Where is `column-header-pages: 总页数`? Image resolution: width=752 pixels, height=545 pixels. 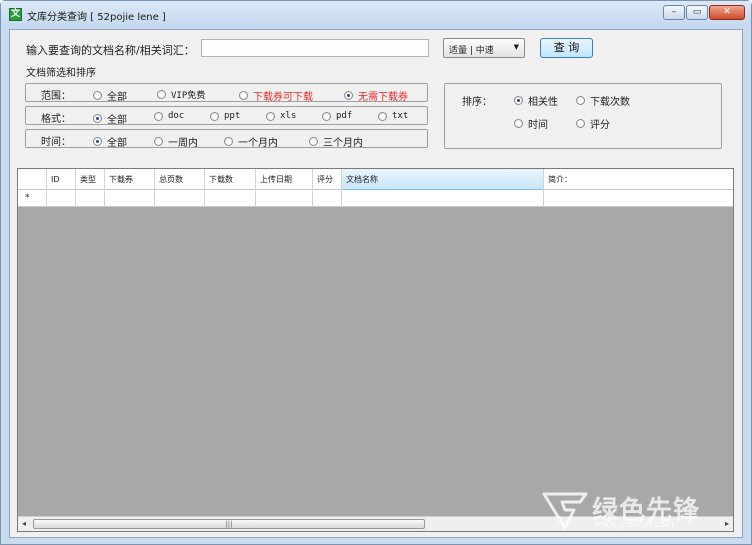 column-header-pages: 总页数 is located at coordinates (180, 179).